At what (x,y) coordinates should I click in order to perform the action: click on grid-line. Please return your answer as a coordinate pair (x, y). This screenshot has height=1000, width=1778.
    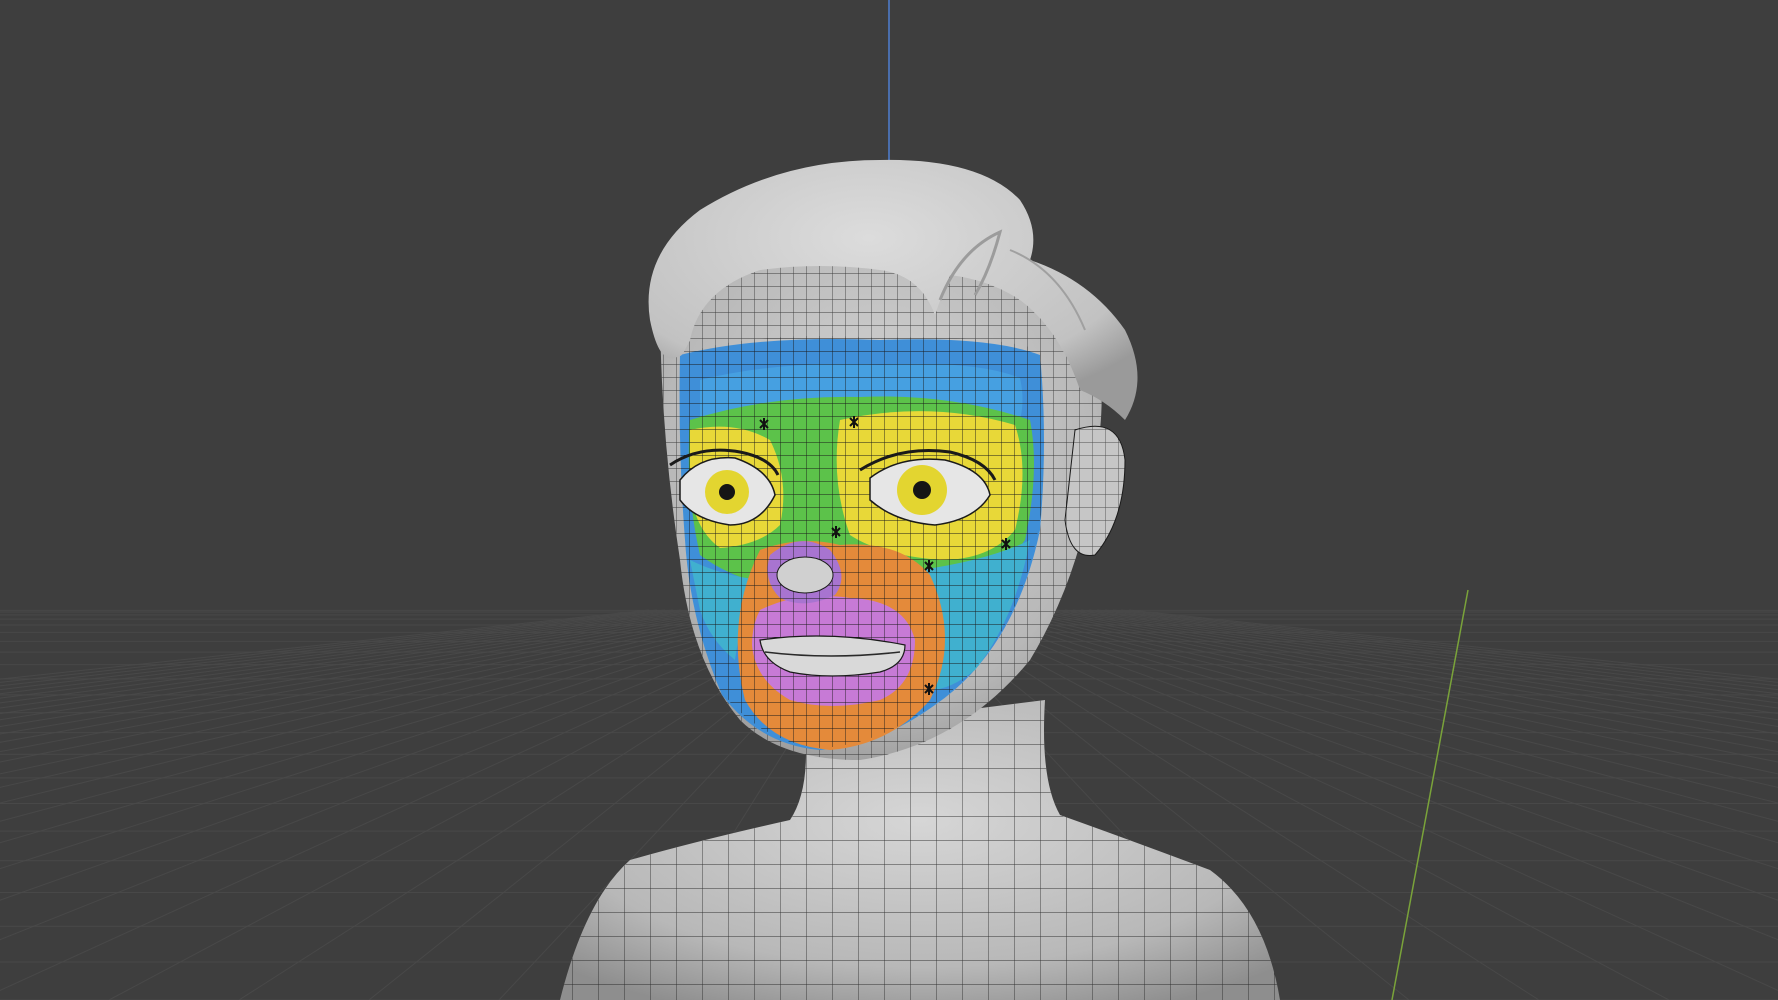
    Looking at the image, I should click on (325, 644).